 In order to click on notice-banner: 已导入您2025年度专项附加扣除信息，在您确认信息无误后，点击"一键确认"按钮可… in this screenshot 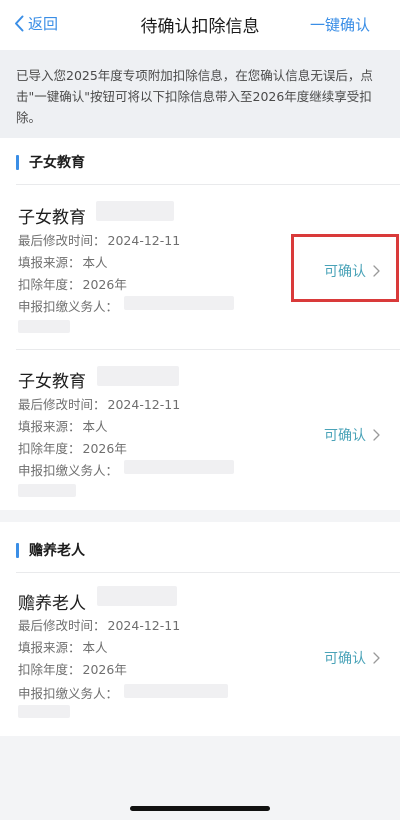, I will do `click(200, 94)`.